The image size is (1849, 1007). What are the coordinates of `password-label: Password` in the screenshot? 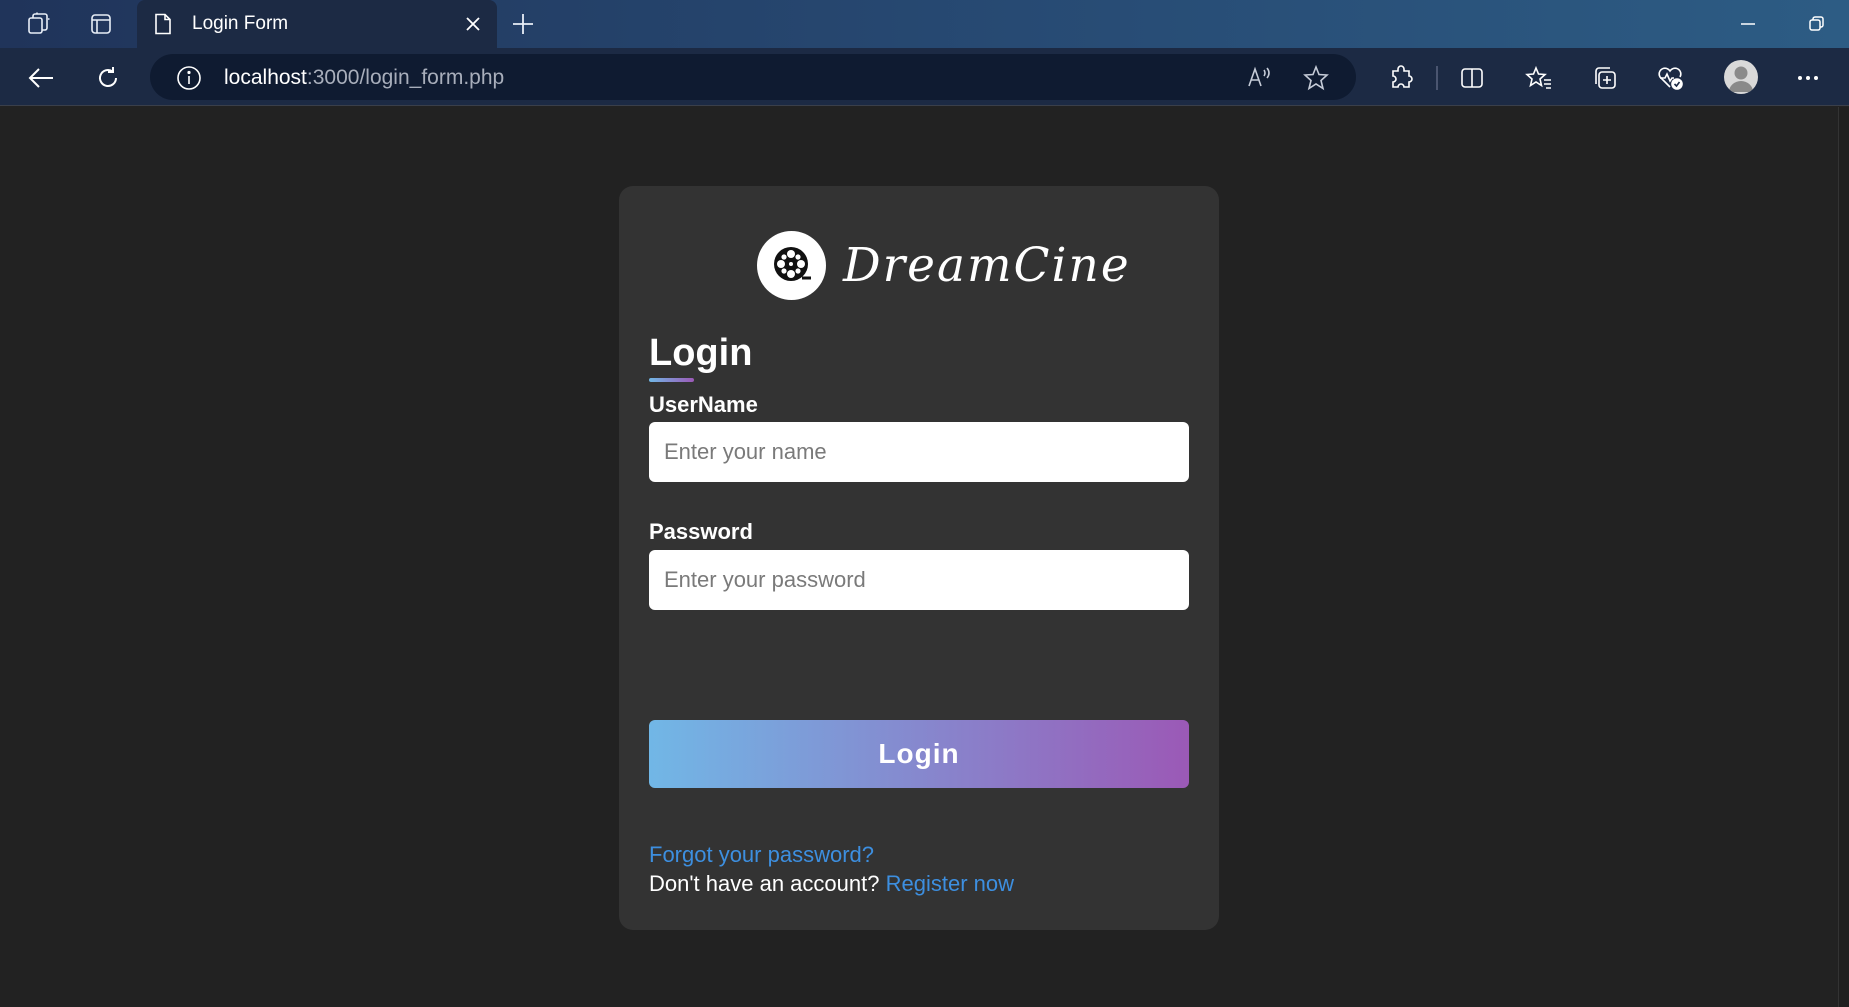 It's located at (701, 531).